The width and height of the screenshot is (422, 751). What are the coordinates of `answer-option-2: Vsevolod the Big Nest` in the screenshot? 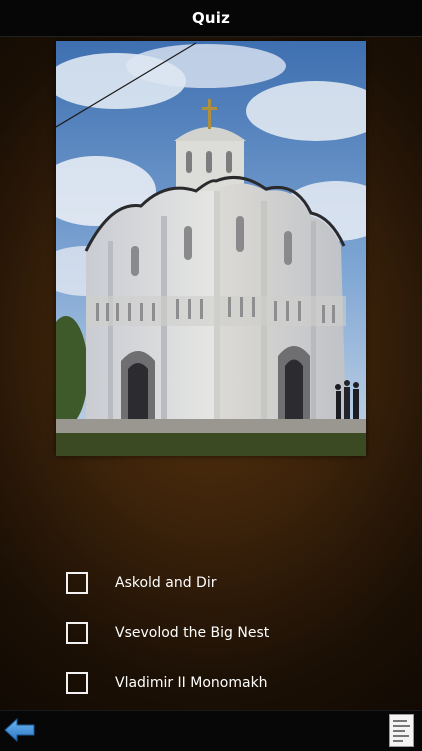 It's located at (216, 633).